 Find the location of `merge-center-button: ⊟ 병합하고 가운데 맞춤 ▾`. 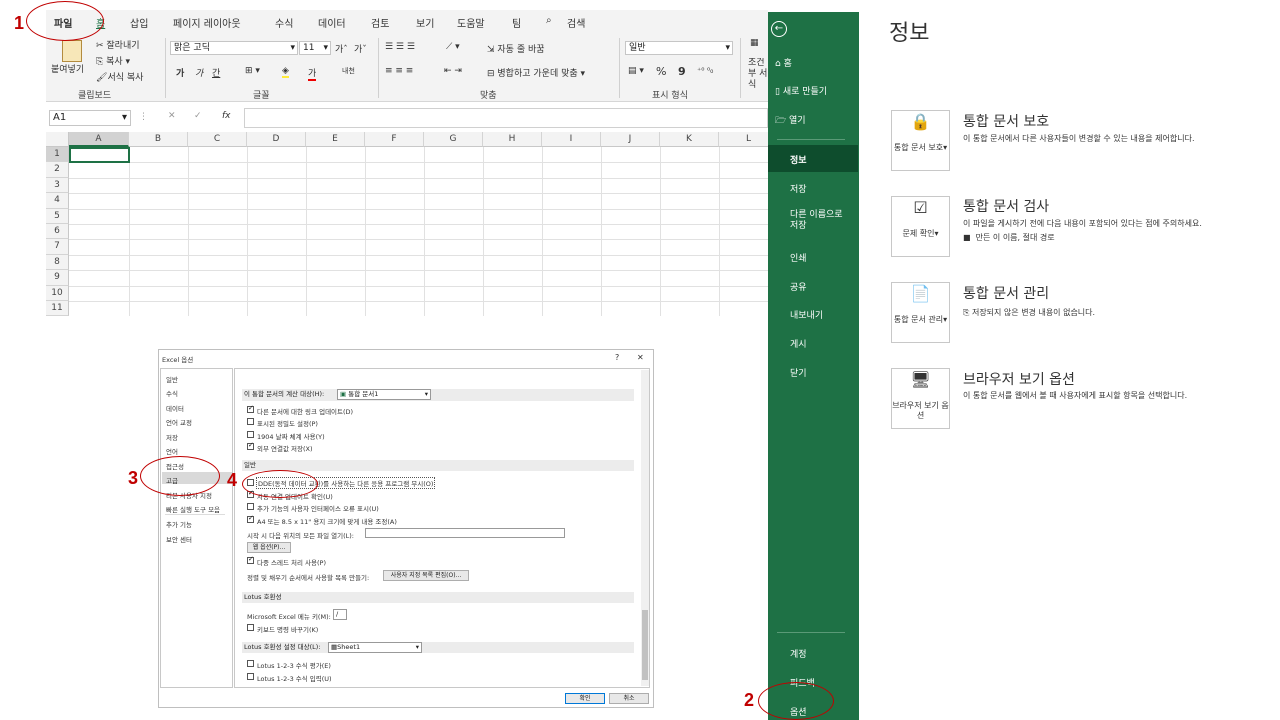

merge-center-button: ⊟ 병합하고 가운데 맞춤 ▾ is located at coordinates (536, 72).